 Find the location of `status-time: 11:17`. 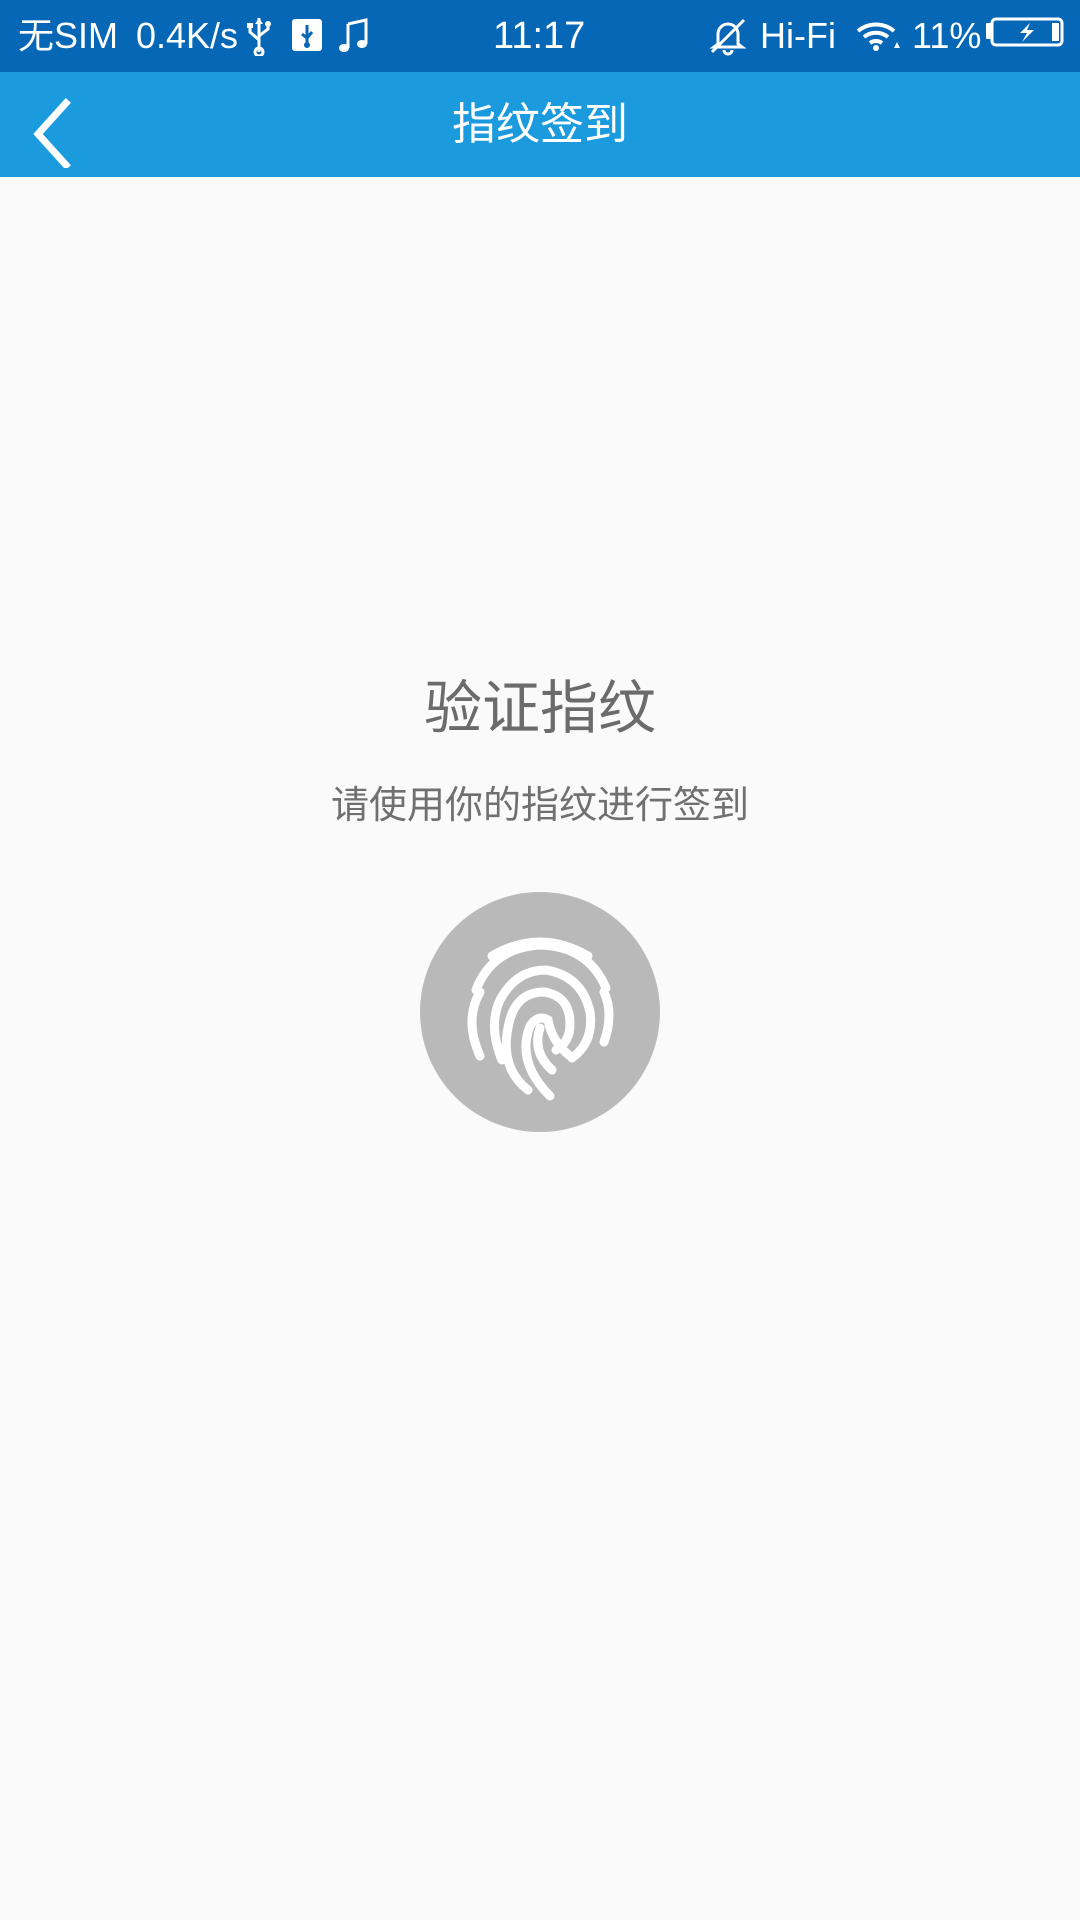

status-time: 11:17 is located at coordinates (539, 36).